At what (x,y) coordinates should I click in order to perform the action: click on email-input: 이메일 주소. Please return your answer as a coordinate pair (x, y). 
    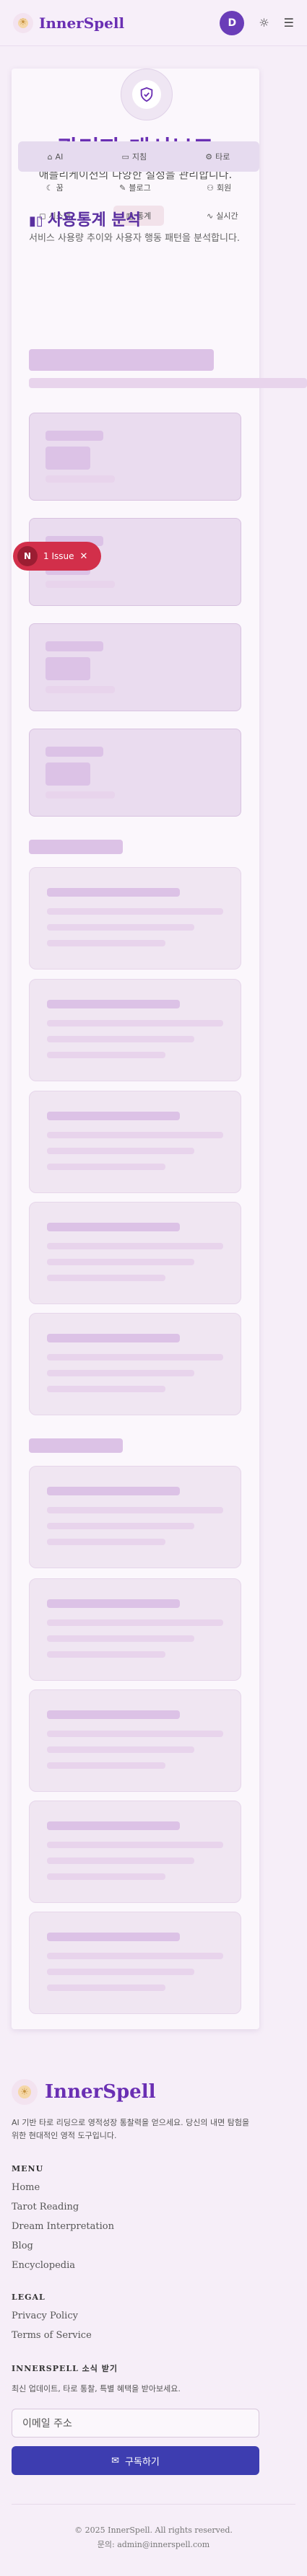
    Looking at the image, I should click on (135, 2423).